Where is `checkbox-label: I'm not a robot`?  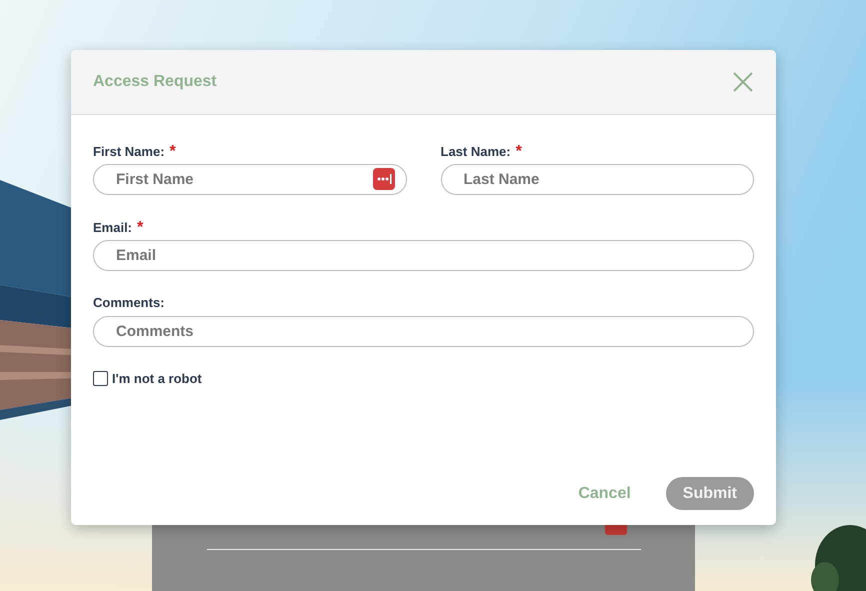
checkbox-label: I'm not a robot is located at coordinates (157, 378).